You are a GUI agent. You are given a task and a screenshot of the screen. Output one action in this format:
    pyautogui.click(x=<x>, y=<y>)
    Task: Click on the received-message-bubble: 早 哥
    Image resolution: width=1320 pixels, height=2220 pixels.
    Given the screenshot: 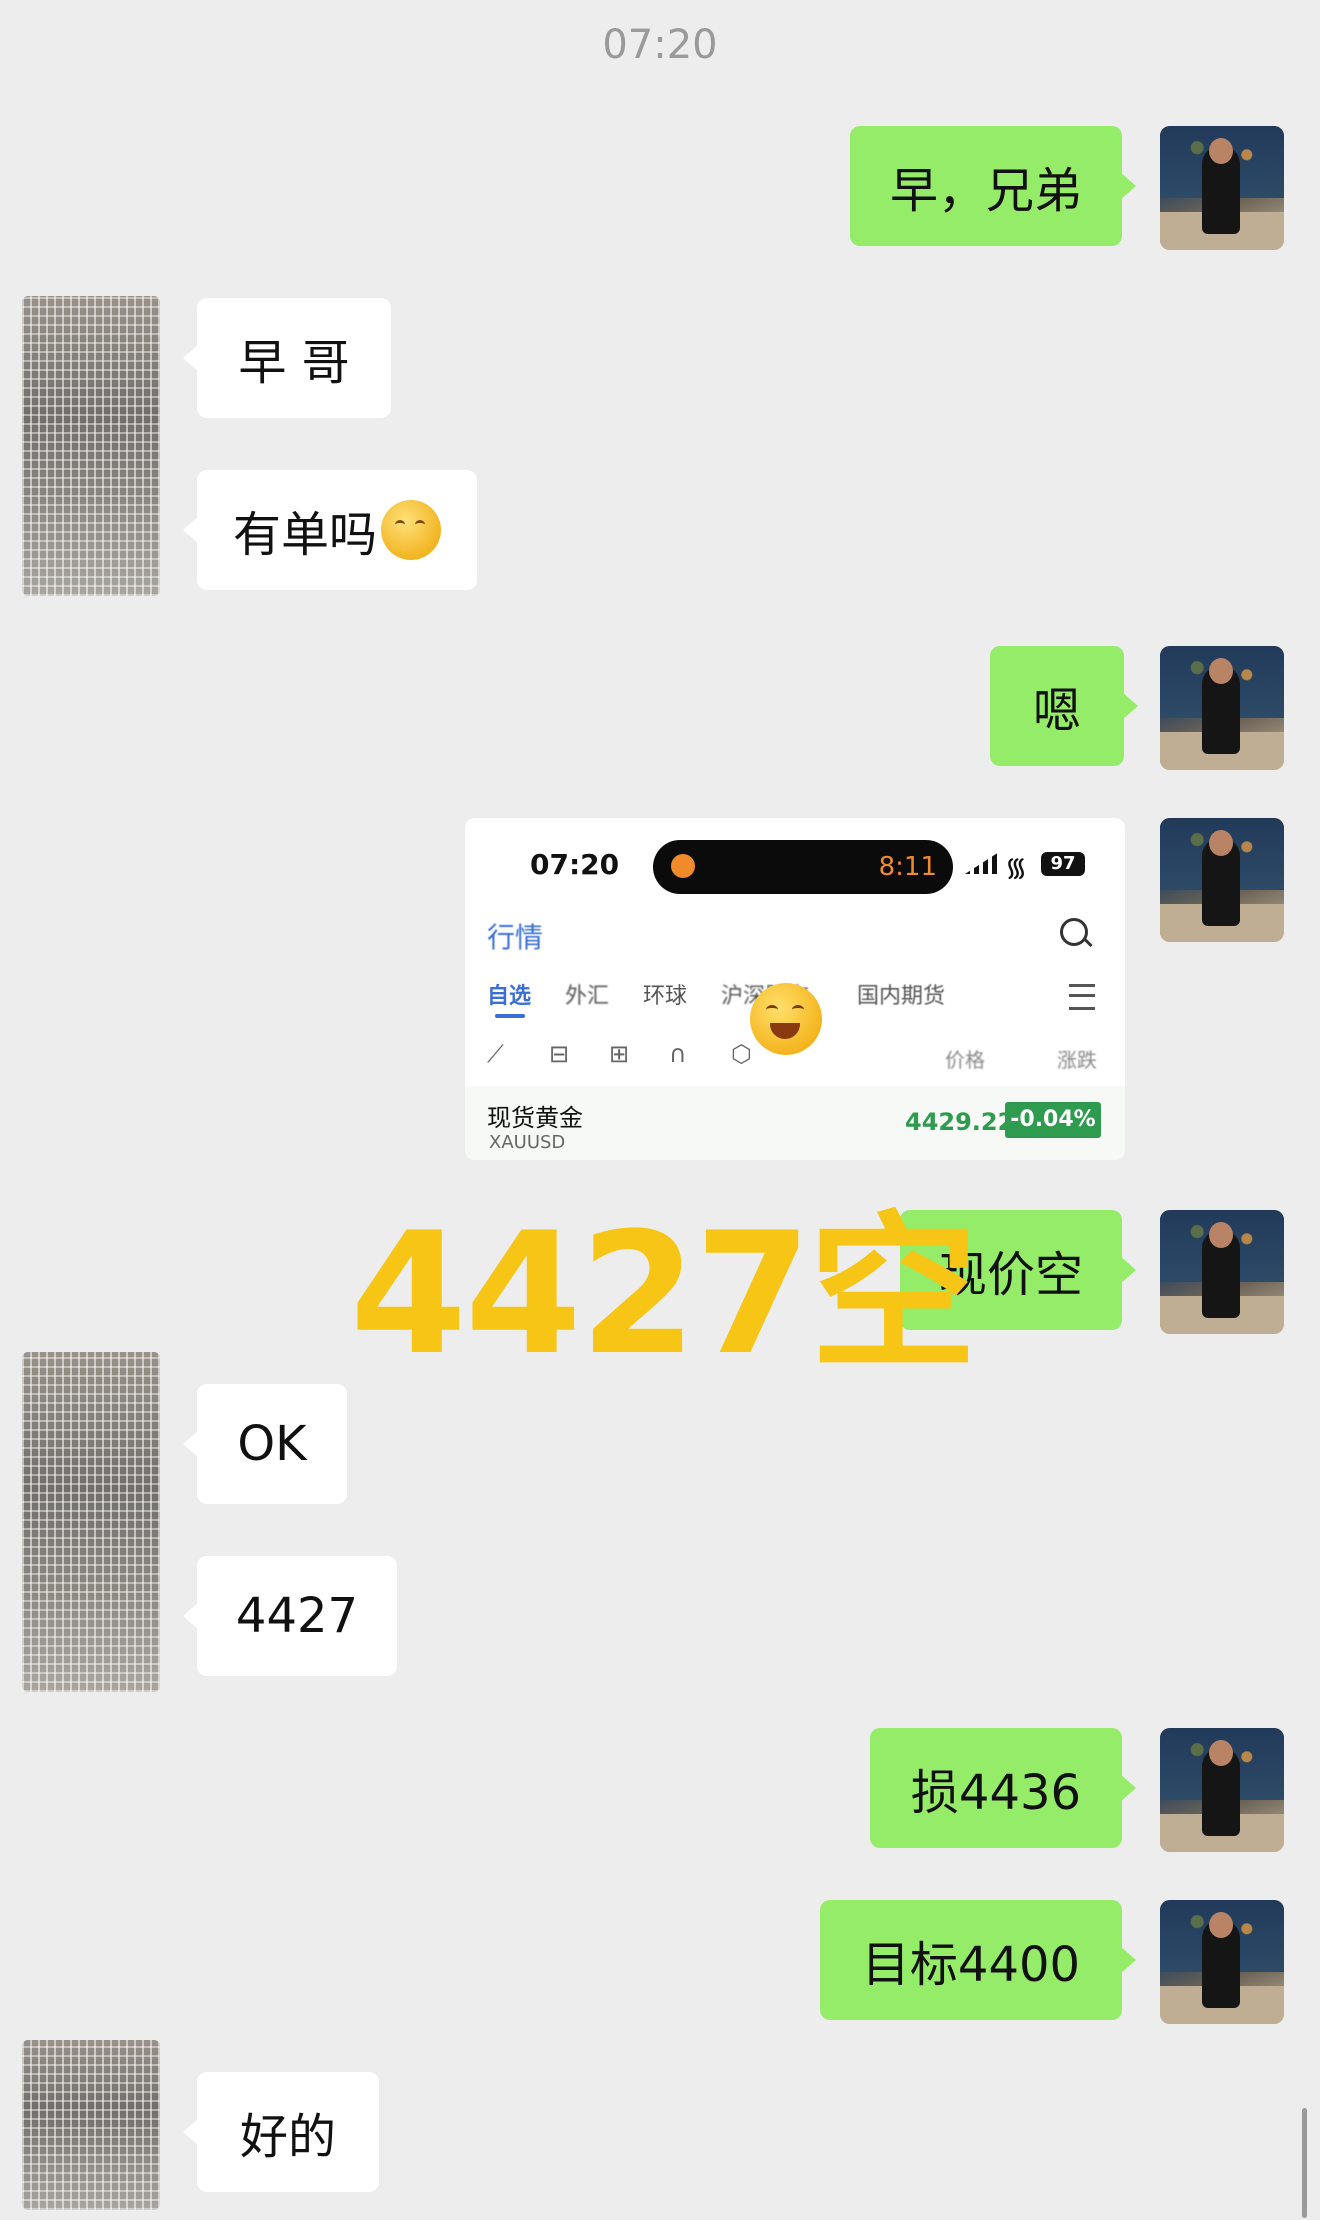 What is the action you would take?
    pyautogui.click(x=287, y=358)
    